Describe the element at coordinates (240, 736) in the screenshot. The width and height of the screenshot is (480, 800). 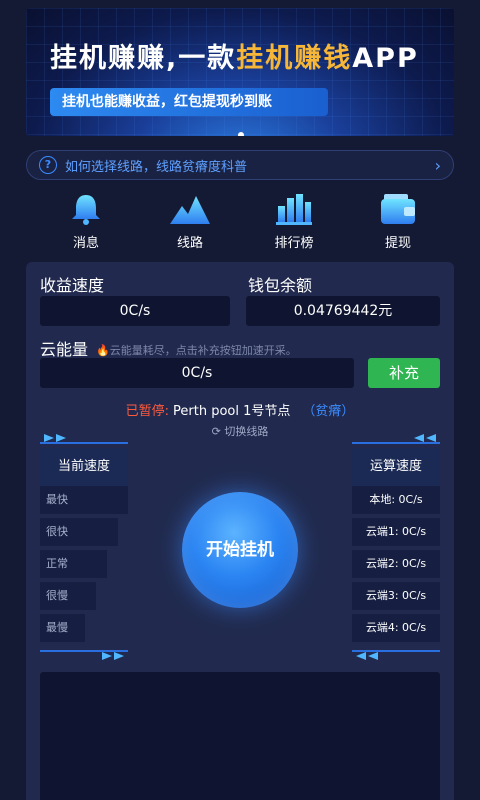
I see `mining-log-area` at that location.